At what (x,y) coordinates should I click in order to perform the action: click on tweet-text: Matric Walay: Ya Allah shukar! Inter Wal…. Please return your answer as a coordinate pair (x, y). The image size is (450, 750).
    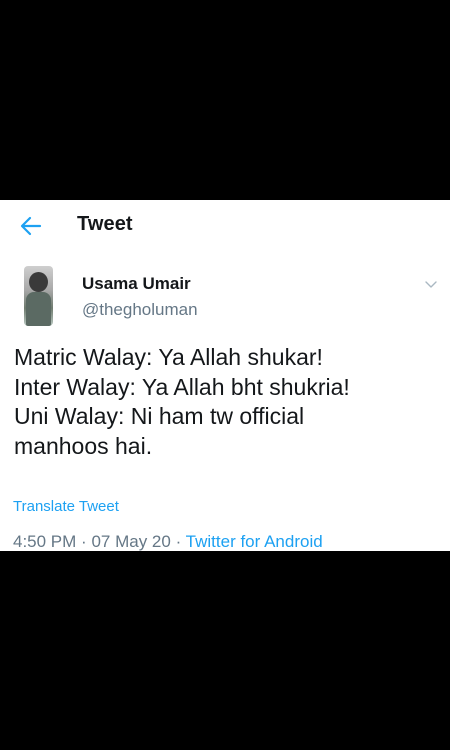
    Looking at the image, I should click on (226, 402).